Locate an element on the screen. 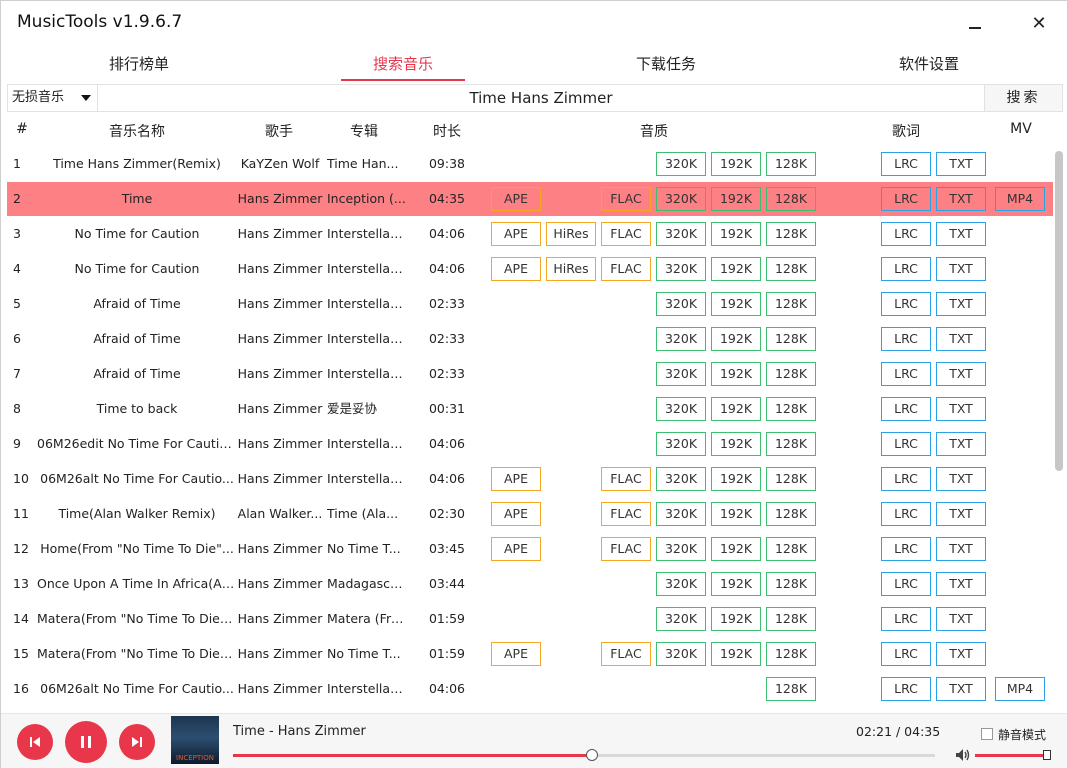  source-select: 无损音乐 is located at coordinates (53, 98).